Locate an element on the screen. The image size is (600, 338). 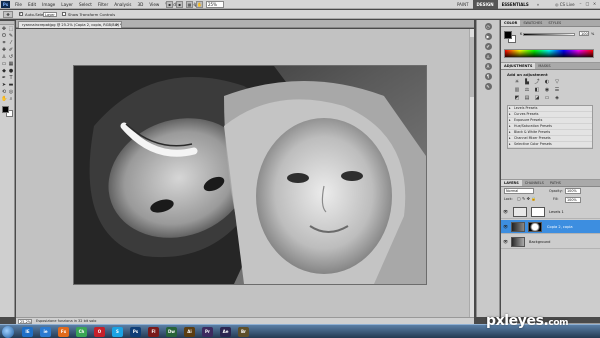
zoom-icon: ⌕ is located at coordinates (11, 99).